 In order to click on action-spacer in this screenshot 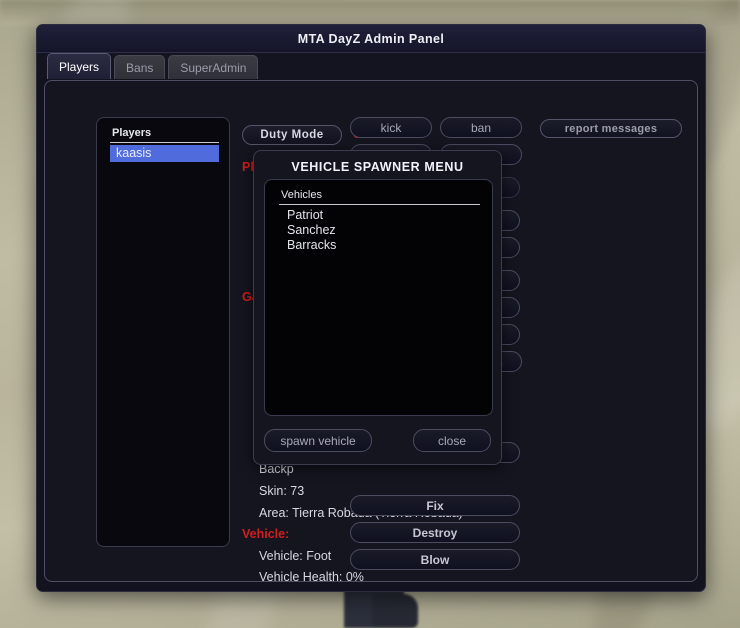, I will do `click(519, 482)`.